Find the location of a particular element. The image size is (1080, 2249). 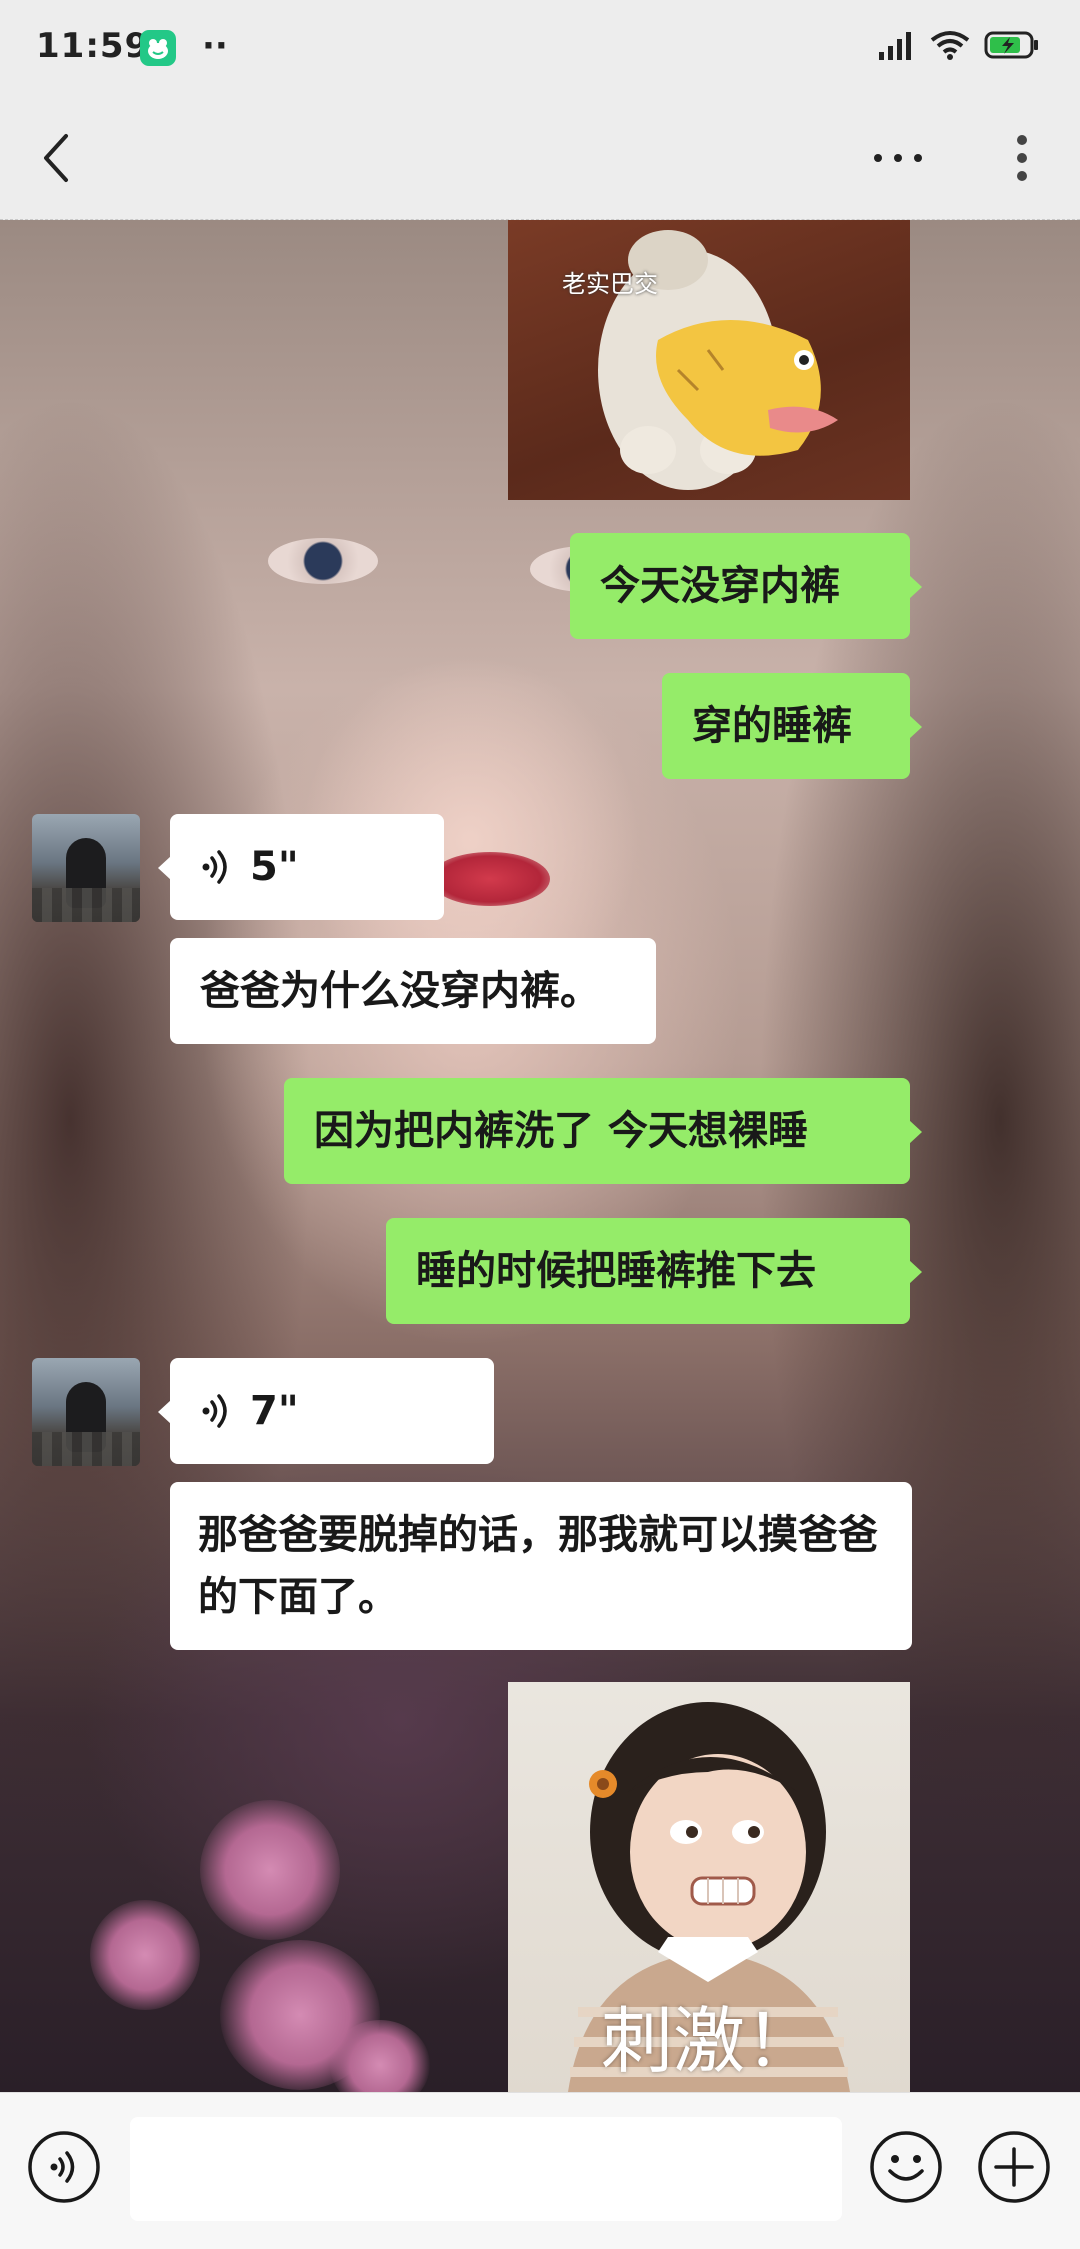

voice-message-bubble: 7" is located at coordinates (326, 1411).